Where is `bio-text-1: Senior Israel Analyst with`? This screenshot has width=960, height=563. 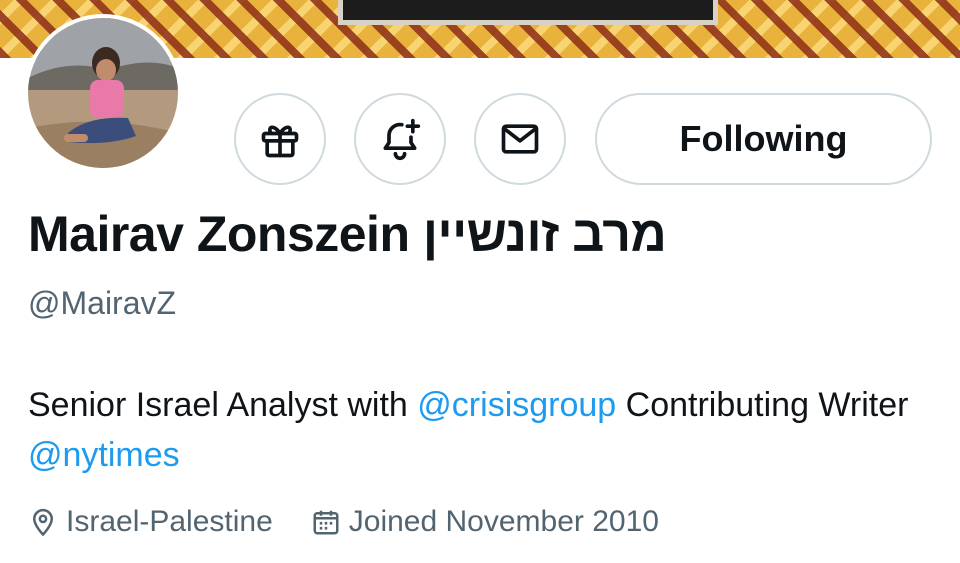 bio-text-1: Senior Israel Analyst with is located at coordinates (223, 405).